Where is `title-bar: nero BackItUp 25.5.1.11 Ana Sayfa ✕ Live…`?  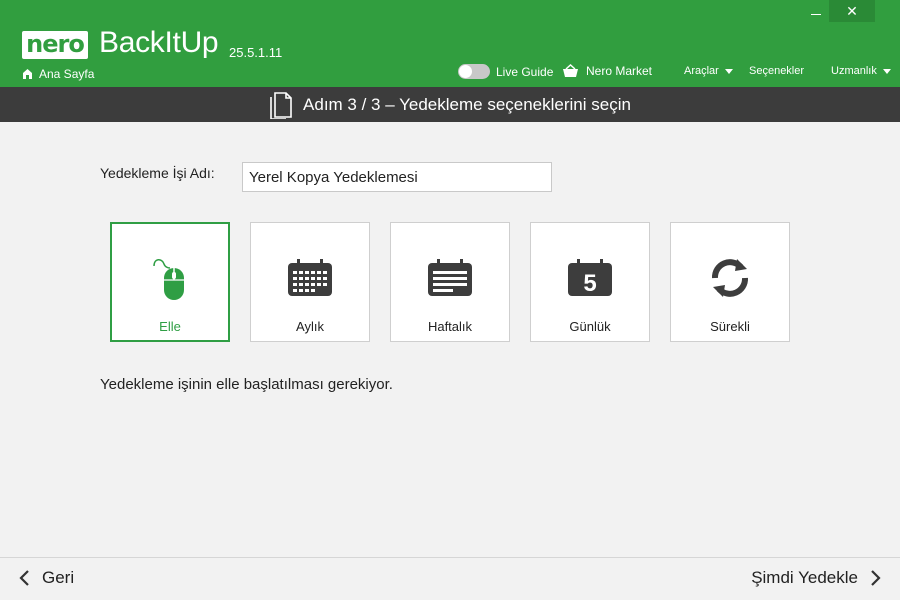 title-bar: nero BackItUp 25.5.1.11 Ana Sayfa ✕ Live… is located at coordinates (450, 43).